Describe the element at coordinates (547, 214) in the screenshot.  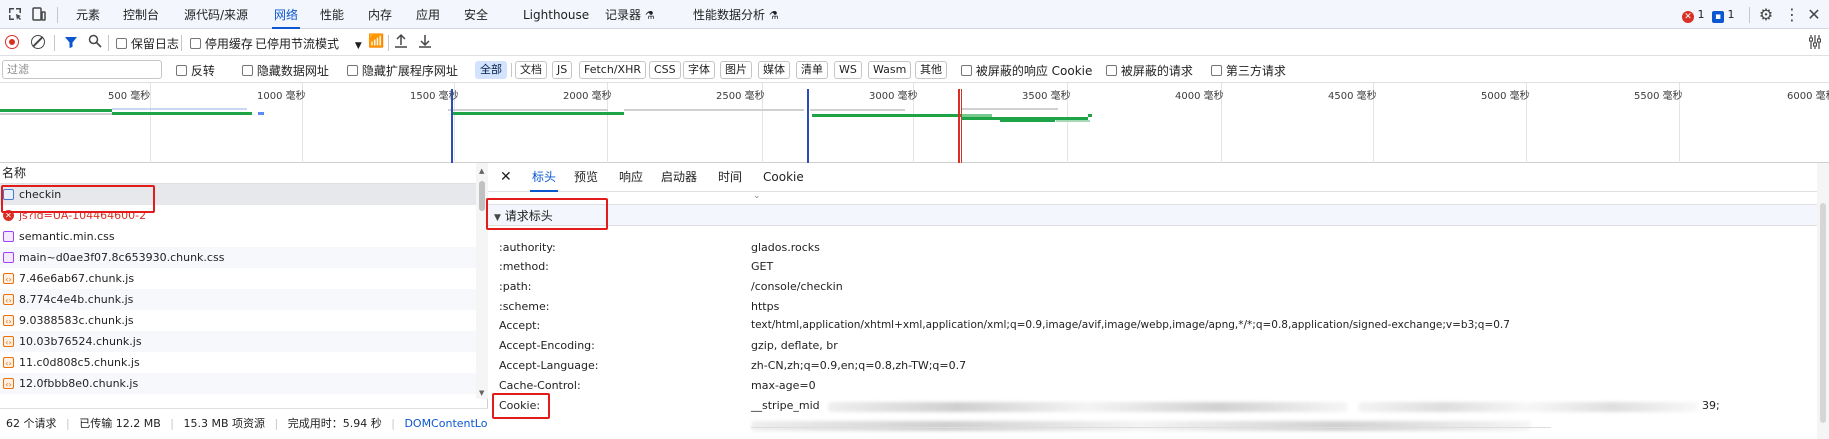
I see `highlight-box` at that location.